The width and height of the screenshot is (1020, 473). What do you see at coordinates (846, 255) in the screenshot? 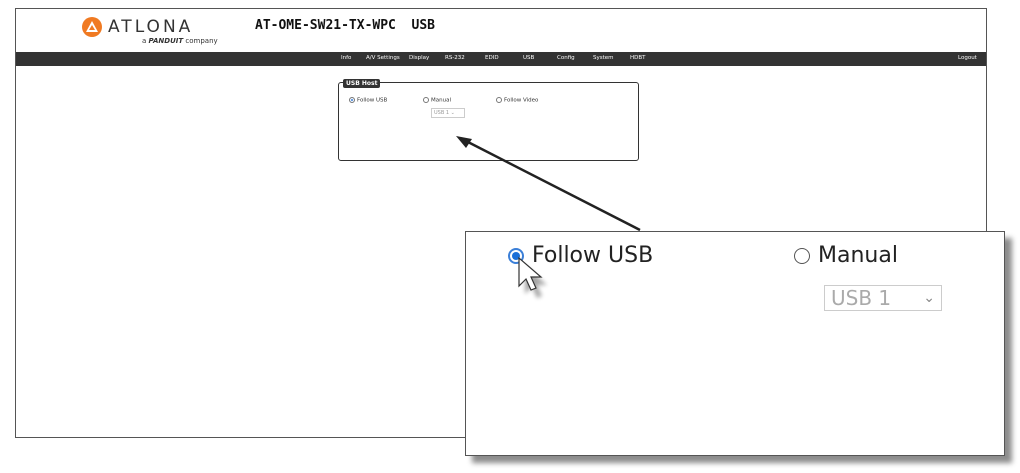
I see `zoom-manual-option: Manual` at bounding box center [846, 255].